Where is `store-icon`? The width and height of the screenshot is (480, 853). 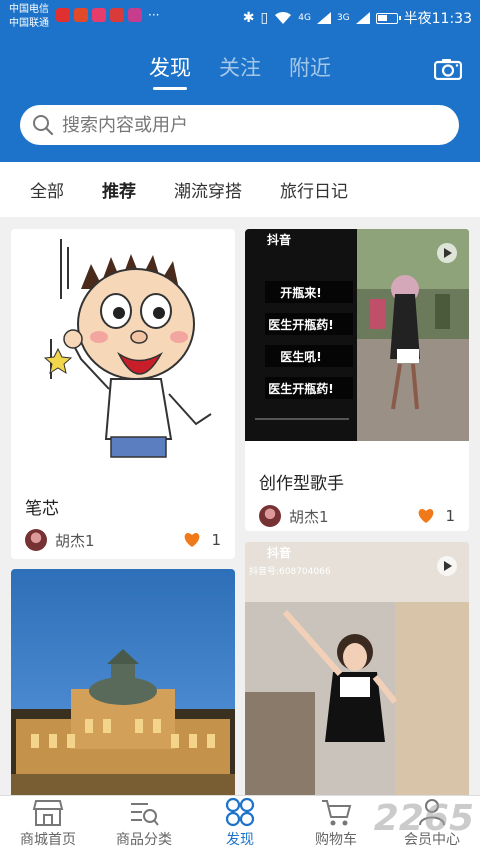 store-icon is located at coordinates (48, 813).